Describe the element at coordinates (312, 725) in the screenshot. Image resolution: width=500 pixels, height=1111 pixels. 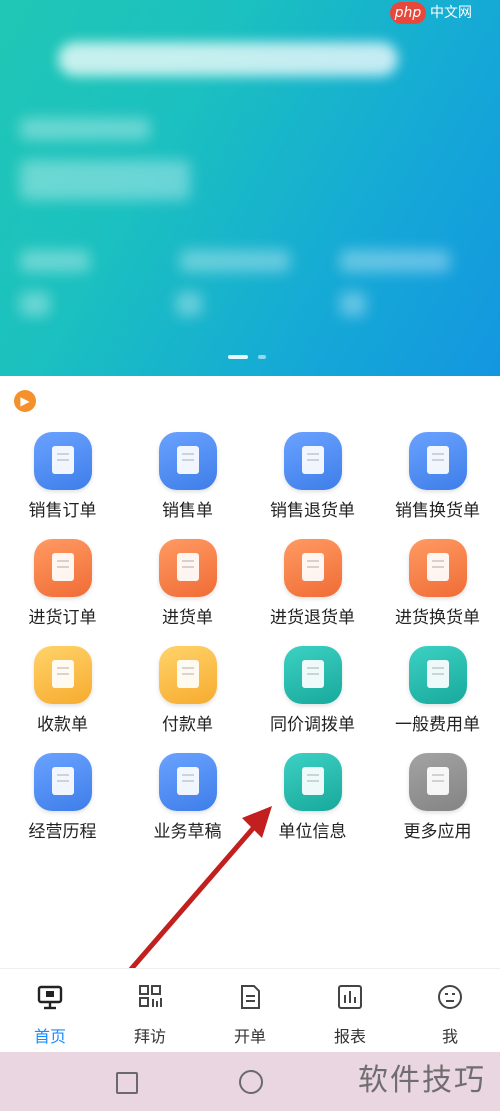
I see `quick-action-label: 同价调拨单` at that location.